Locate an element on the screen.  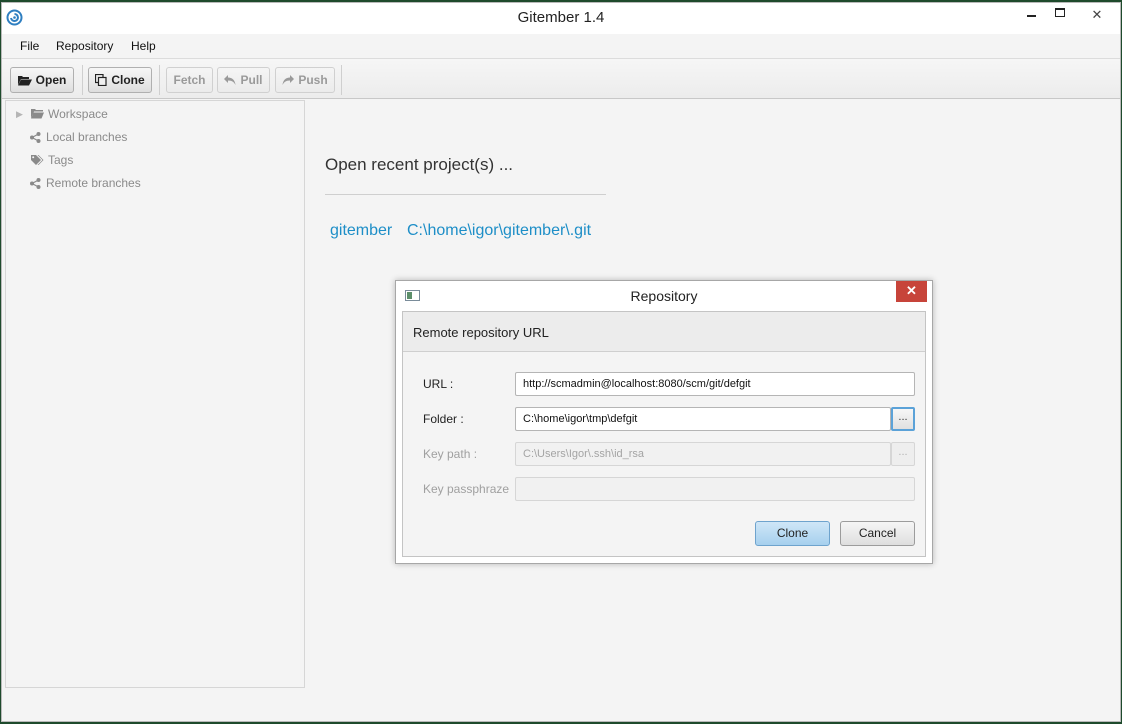
close-window-button: ✕ is located at coordinates (1097, 14).